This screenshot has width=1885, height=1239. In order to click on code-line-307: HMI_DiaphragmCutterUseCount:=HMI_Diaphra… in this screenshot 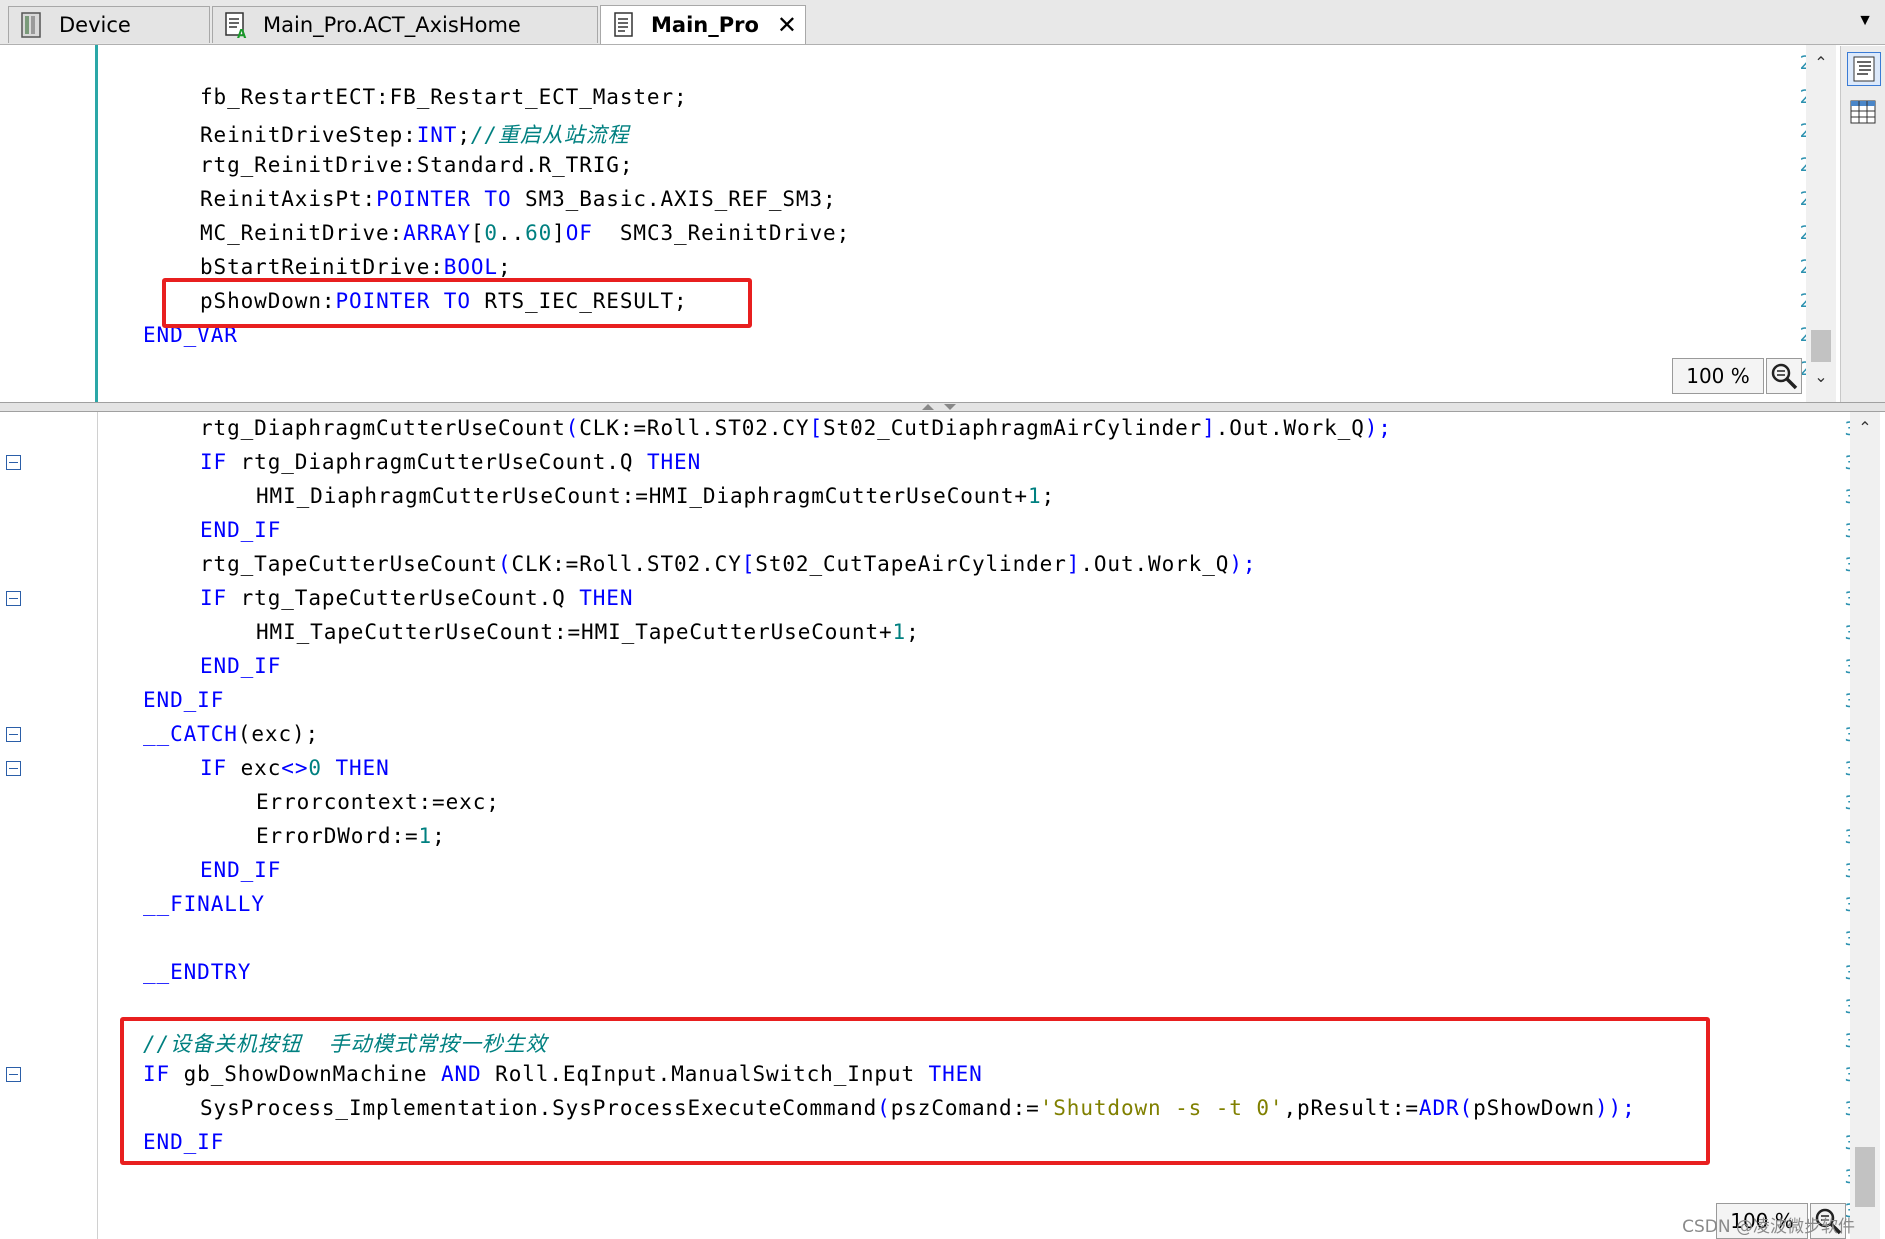, I will do `click(655, 496)`.